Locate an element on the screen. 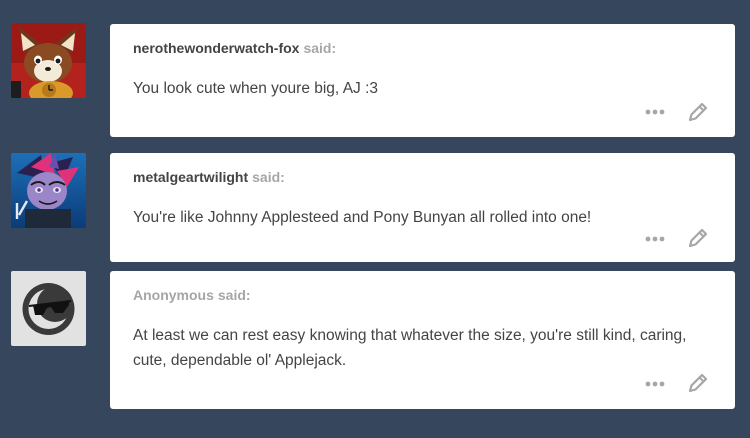  asker-name-link: nerothewonderwatch-fox is located at coordinates (216, 48).